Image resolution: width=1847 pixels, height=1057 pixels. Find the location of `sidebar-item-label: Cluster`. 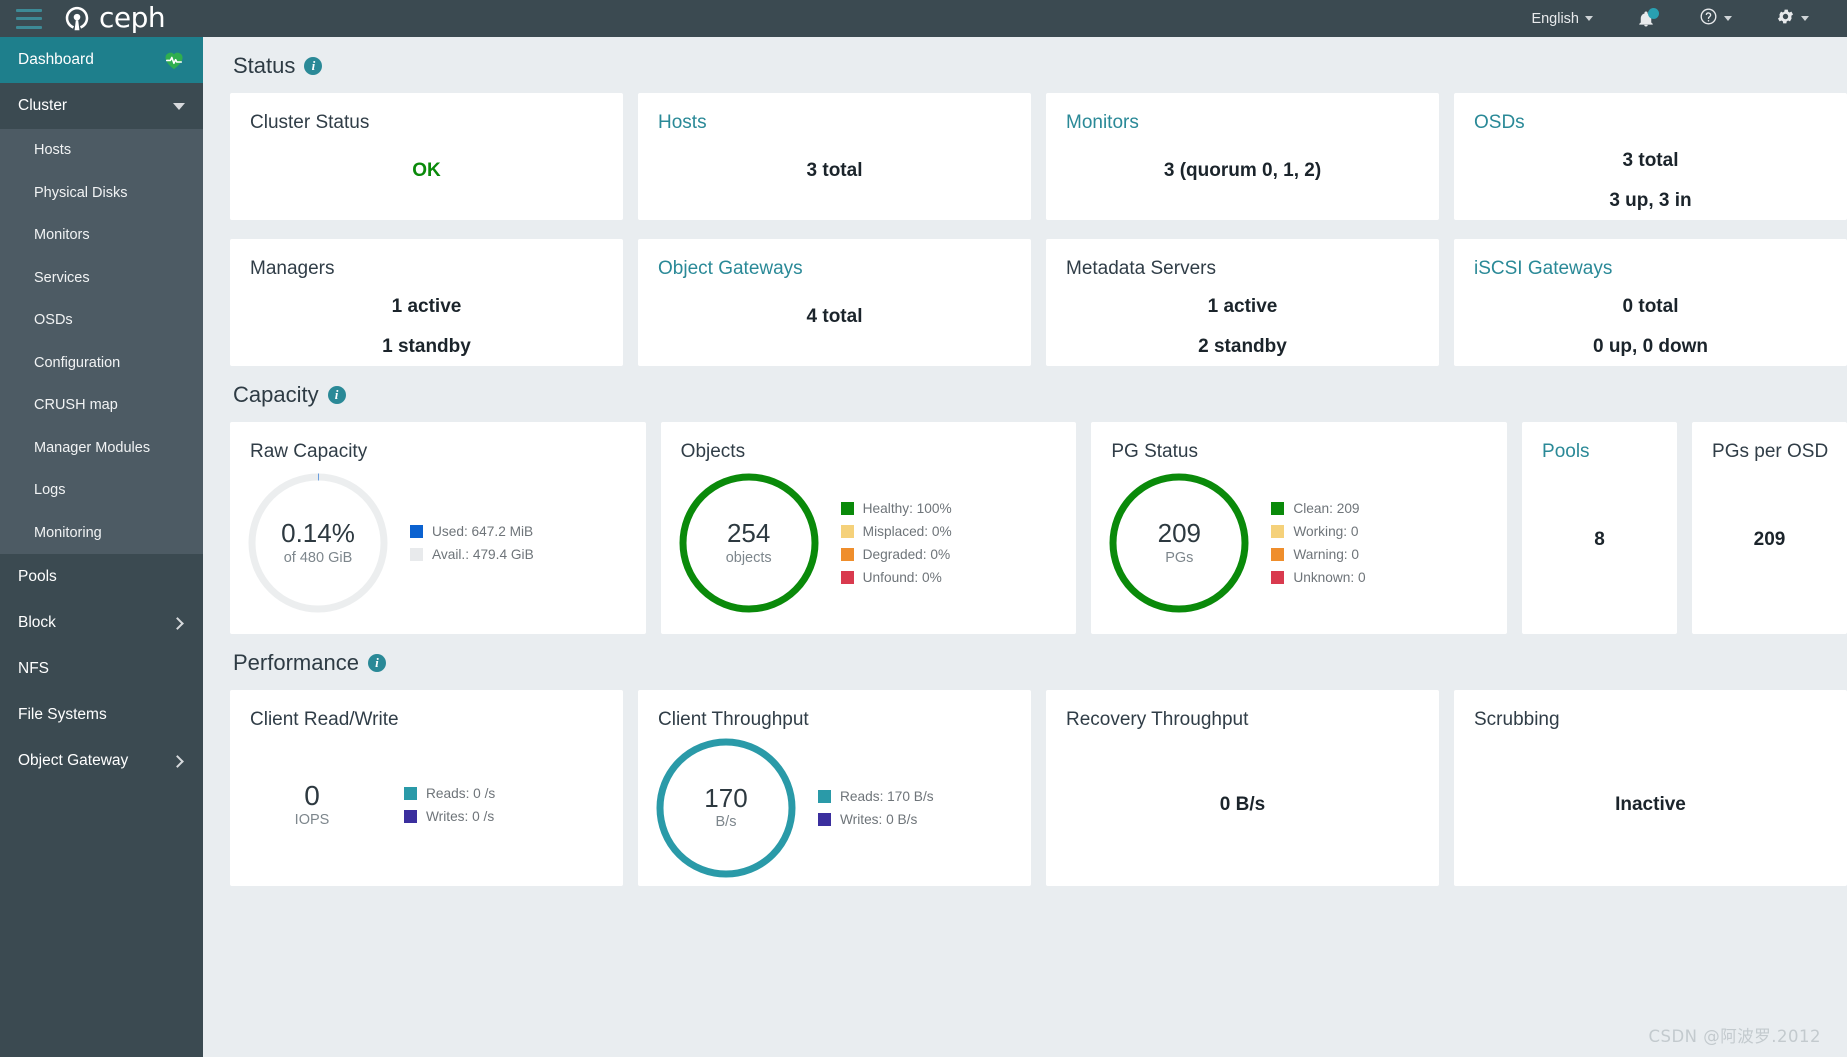

sidebar-item-label: Cluster is located at coordinates (43, 105).